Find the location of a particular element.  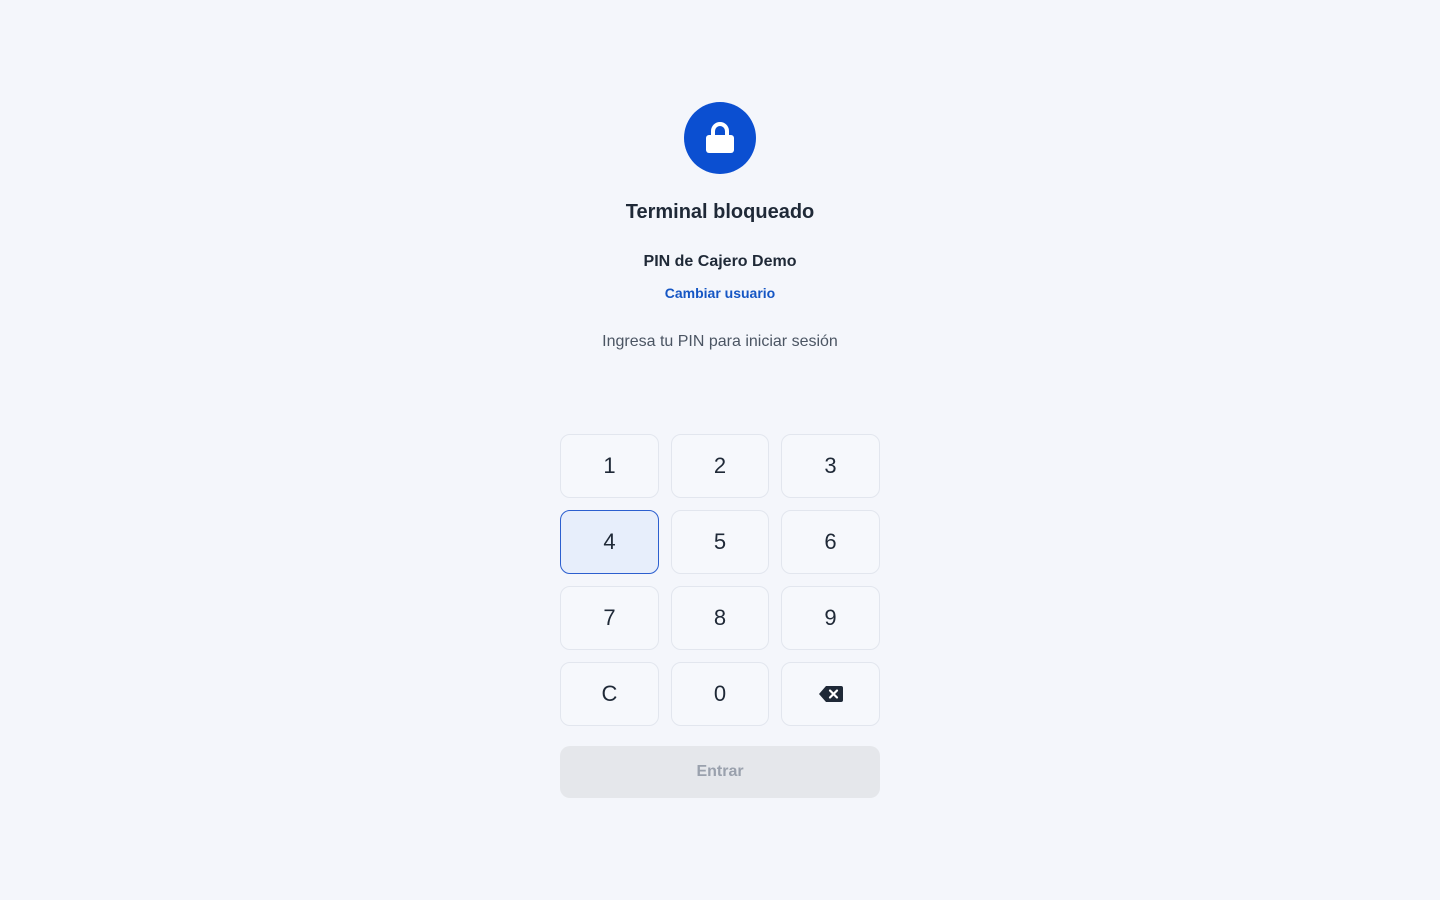

key-9: 9 is located at coordinates (830, 618).